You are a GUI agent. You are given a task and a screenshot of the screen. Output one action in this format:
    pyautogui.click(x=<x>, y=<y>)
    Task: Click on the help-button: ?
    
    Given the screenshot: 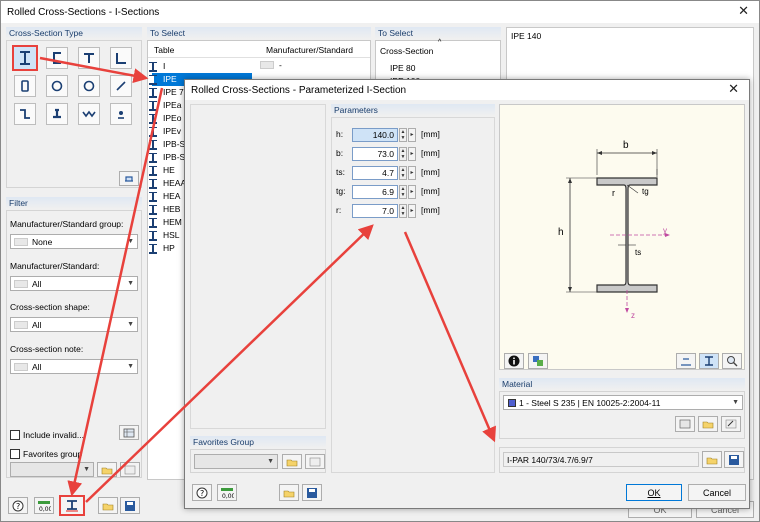 What is the action you would take?
    pyautogui.click(x=18, y=505)
    